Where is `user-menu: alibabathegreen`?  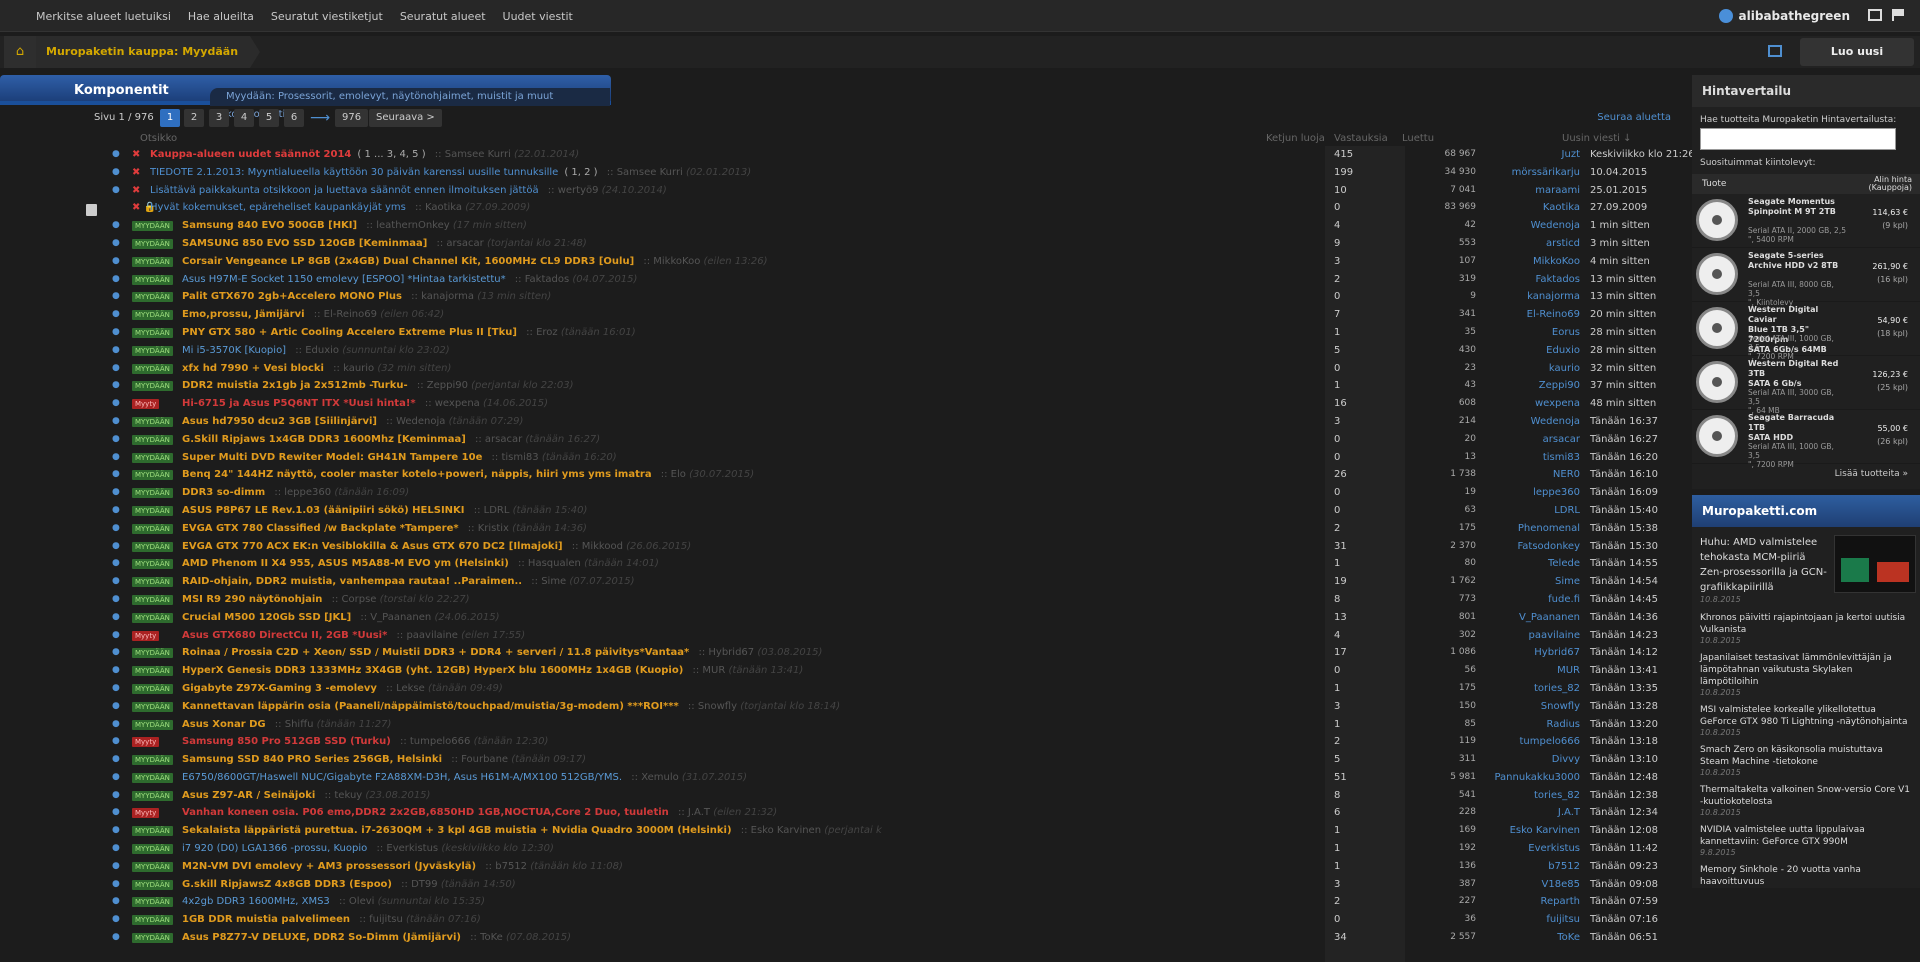 user-menu: alibabathegreen is located at coordinates (1784, 16).